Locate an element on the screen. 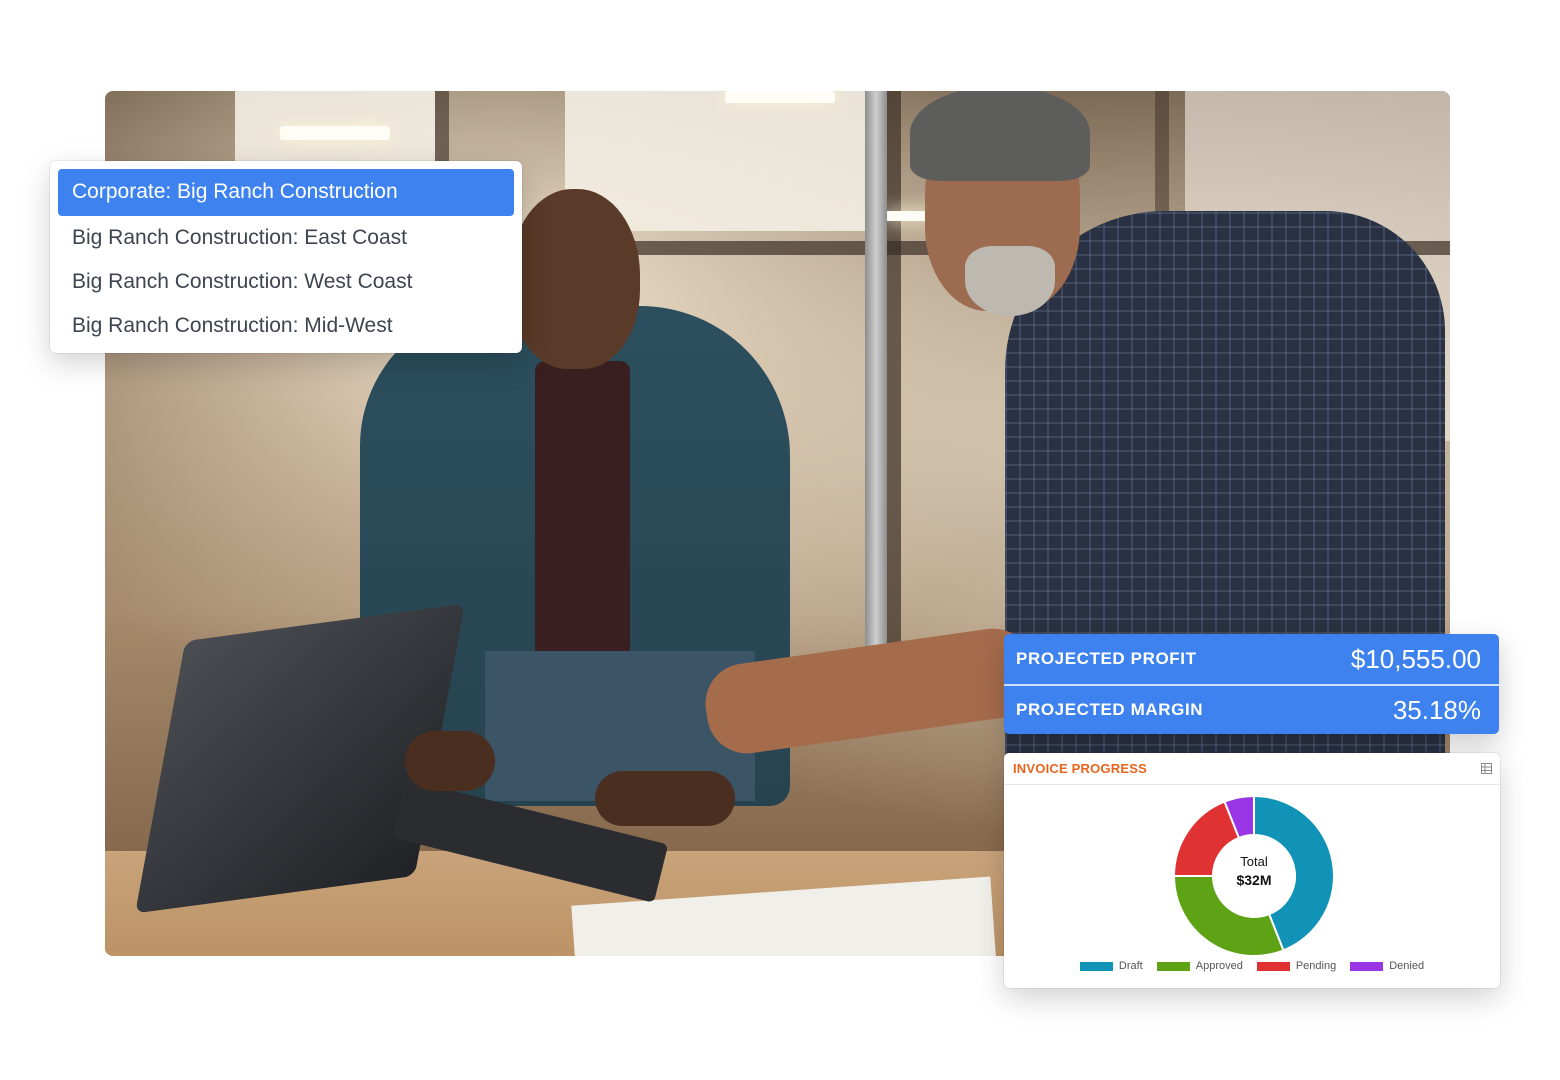 The width and height of the screenshot is (1560, 1080). legend-item-pending: Pending is located at coordinates (1296, 966).